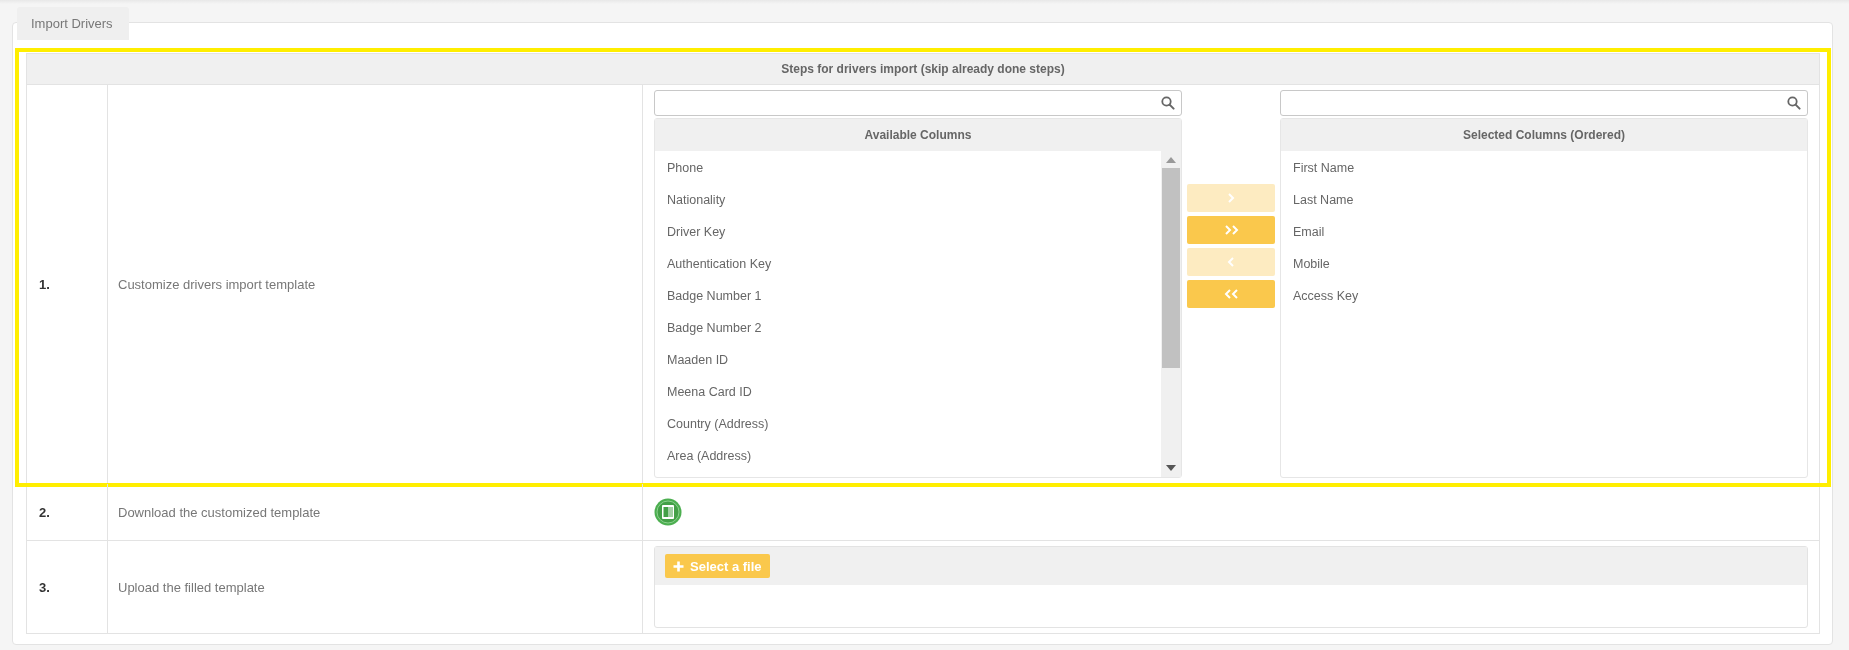  I want to click on list-item: Nationality, so click(908, 200).